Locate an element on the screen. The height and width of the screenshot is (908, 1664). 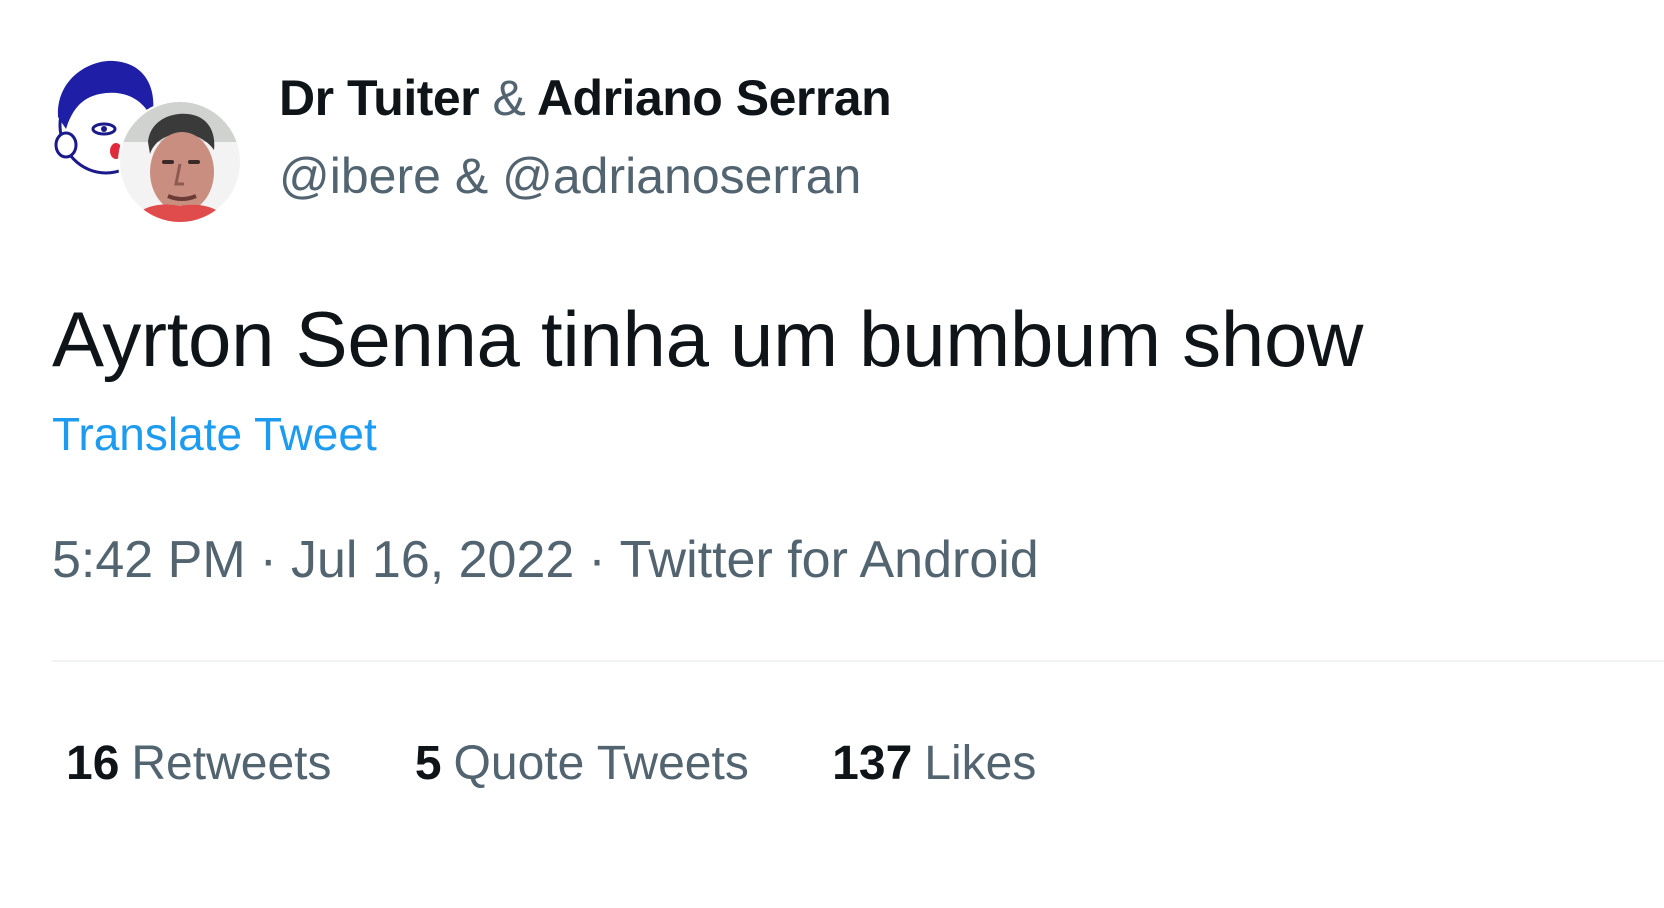
quote-tweets-count: 5 is located at coordinates (428, 763).